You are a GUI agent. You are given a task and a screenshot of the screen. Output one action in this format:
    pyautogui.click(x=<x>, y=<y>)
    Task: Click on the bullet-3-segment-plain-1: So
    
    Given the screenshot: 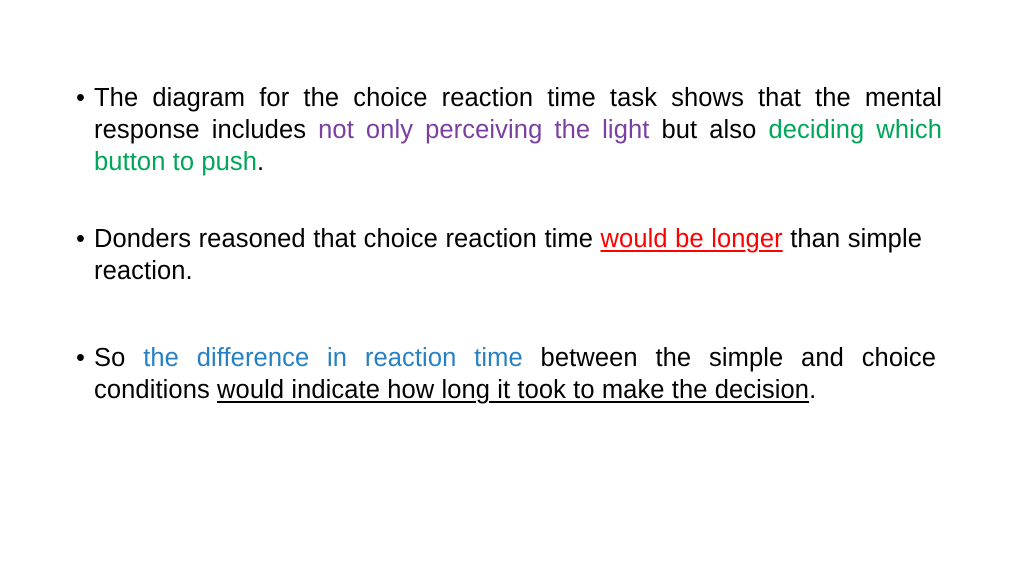 What is the action you would take?
    pyautogui.click(x=119, y=358)
    